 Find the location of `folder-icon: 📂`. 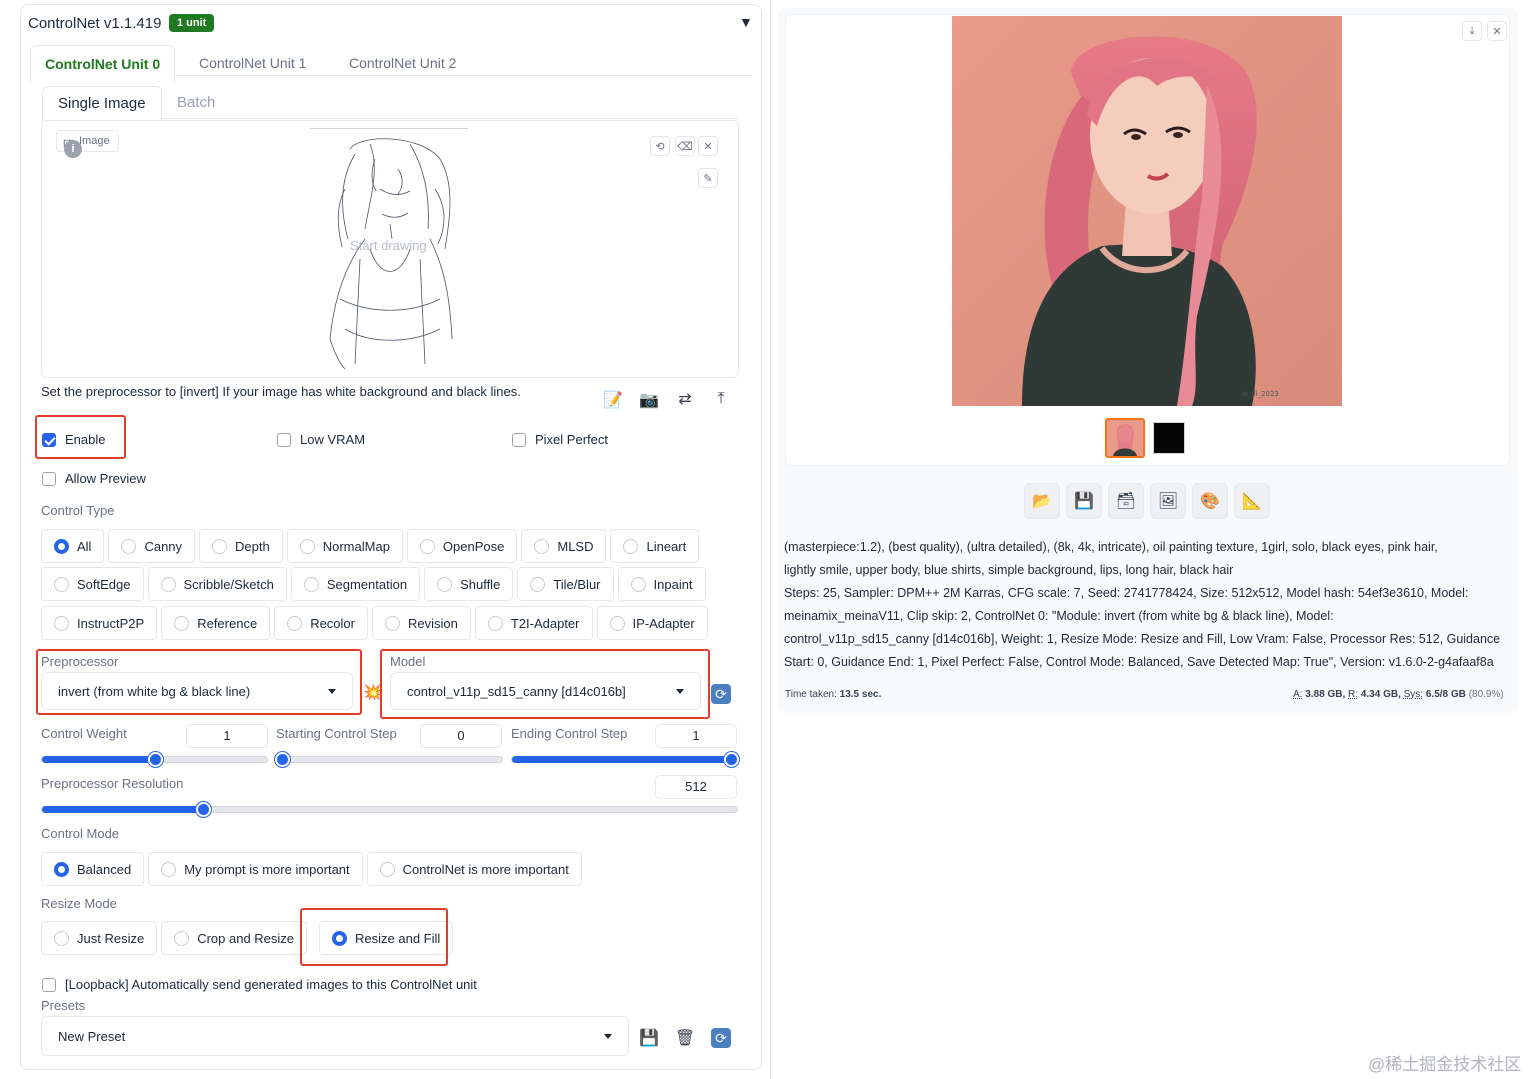

folder-icon: 📂 is located at coordinates (1042, 501).